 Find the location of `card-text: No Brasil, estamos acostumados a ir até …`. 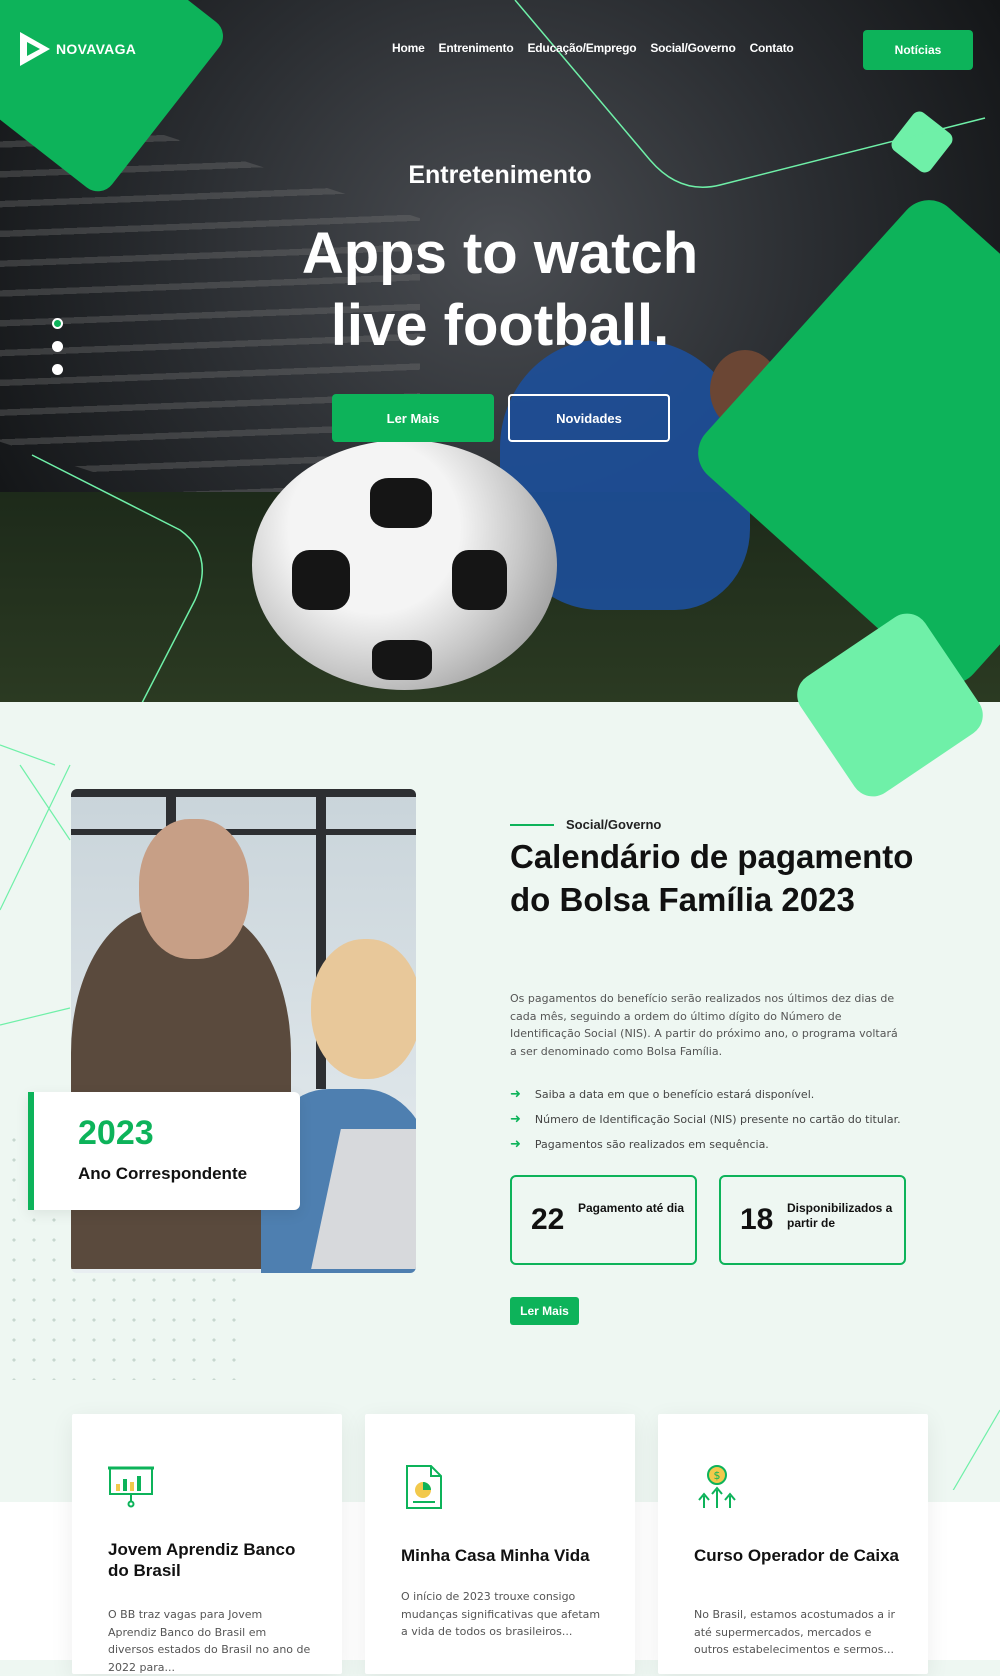

card-text: No Brasil, estamos acostumados a ir até … is located at coordinates (795, 1632).